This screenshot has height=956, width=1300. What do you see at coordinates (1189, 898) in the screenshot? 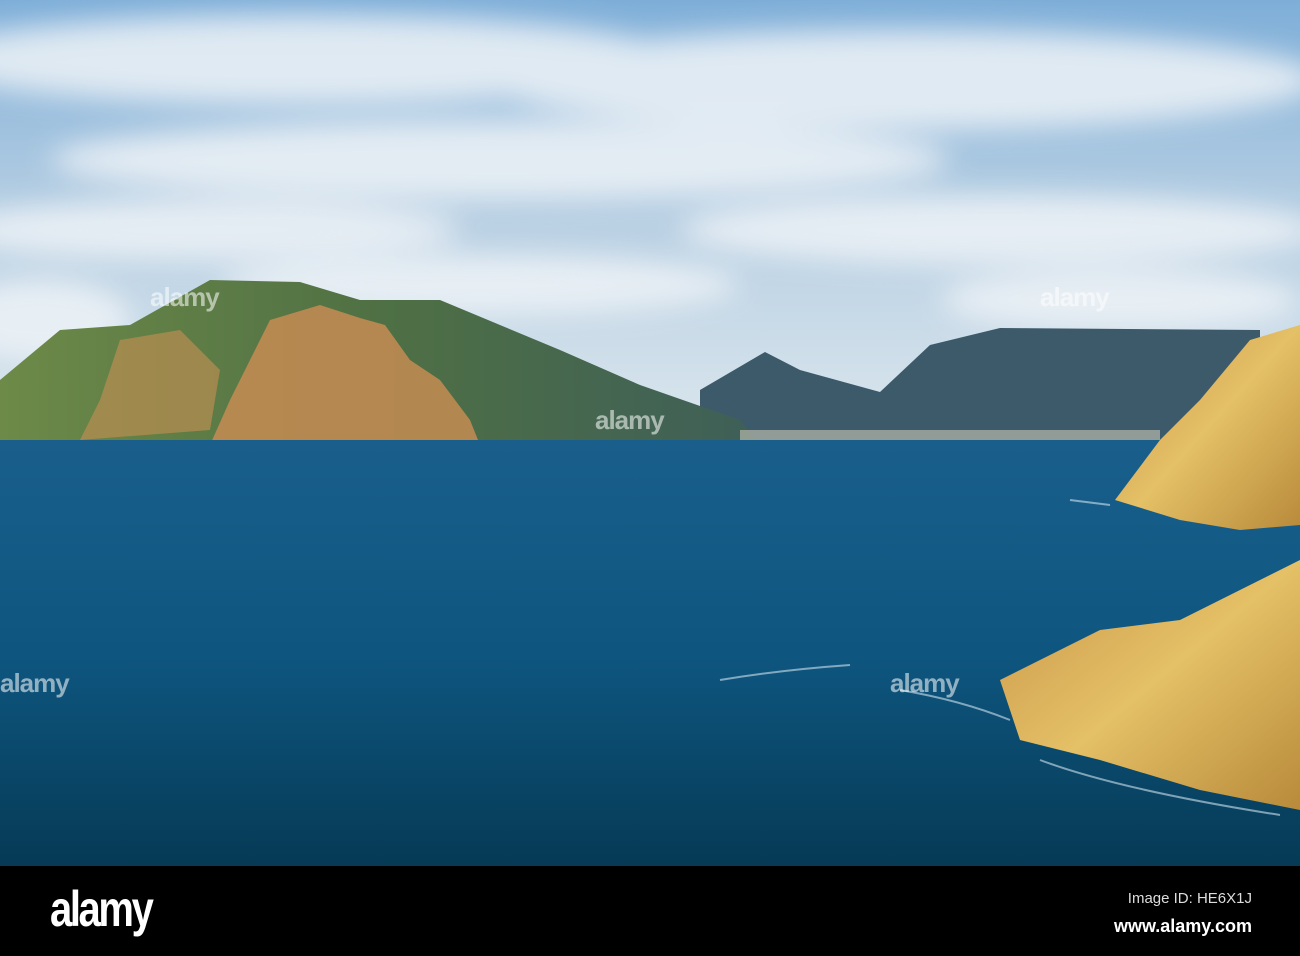
I see `image-id: Image ID: HE6X1J` at bounding box center [1189, 898].